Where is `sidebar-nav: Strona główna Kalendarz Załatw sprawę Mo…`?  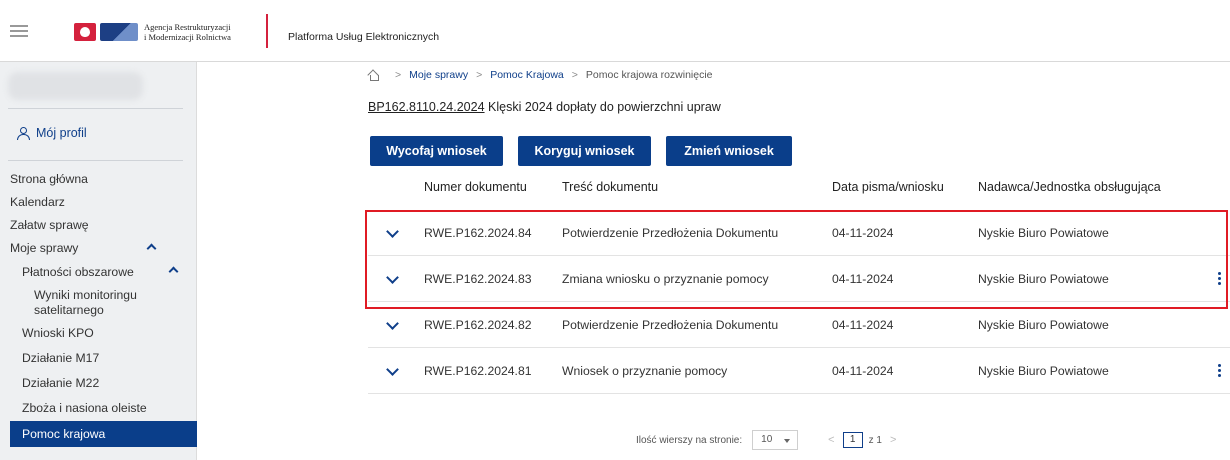 sidebar-nav: Strona główna Kalendarz Załatw sprawę Mo… is located at coordinates (98, 307).